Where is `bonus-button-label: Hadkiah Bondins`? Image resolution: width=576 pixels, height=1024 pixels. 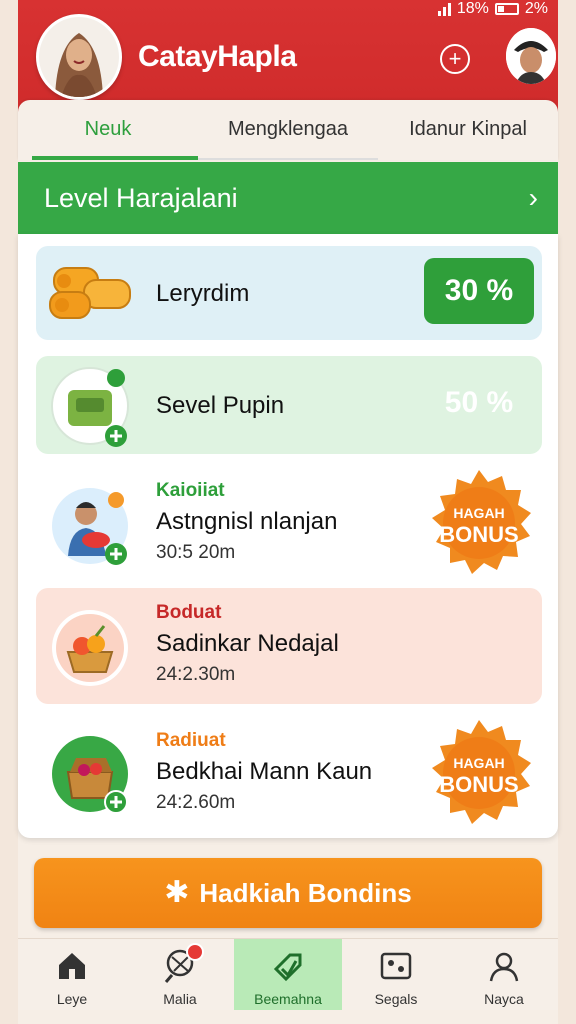
bonus-button-label: Hadkiah Bondins is located at coordinates (305, 893).